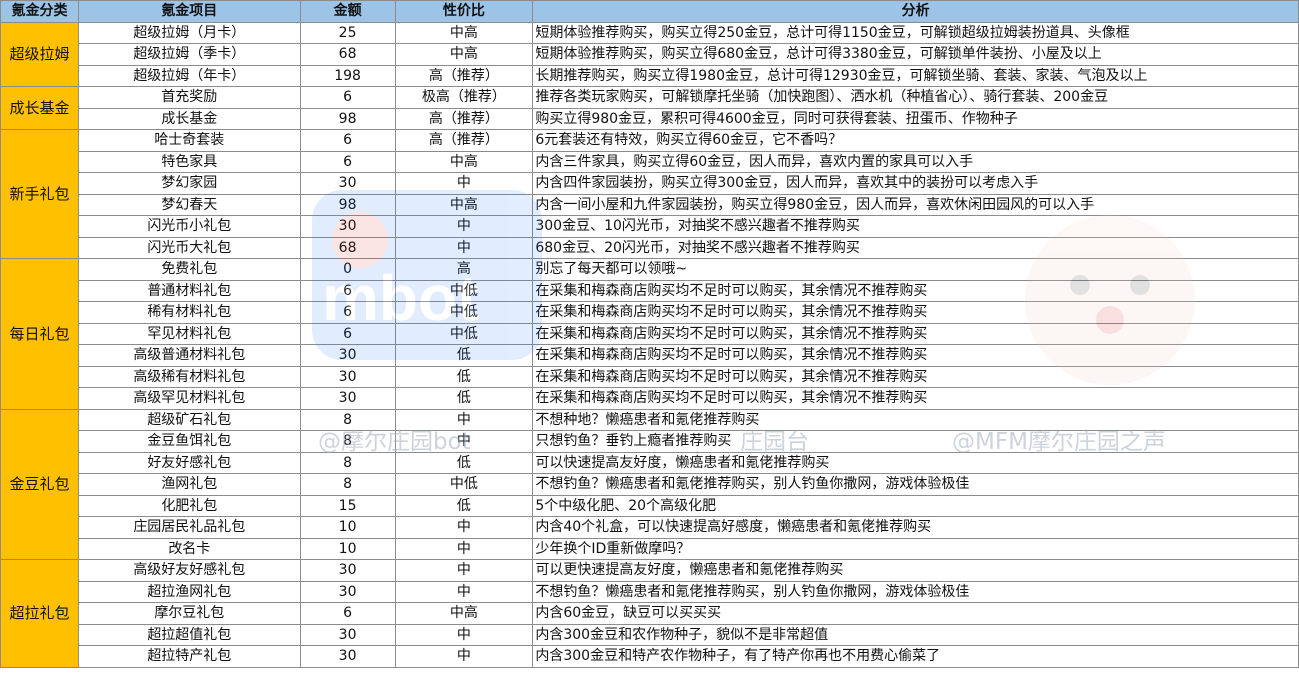 This screenshot has height=675, width=1299. I want to click on header-item: 氪金项目, so click(189, 11).